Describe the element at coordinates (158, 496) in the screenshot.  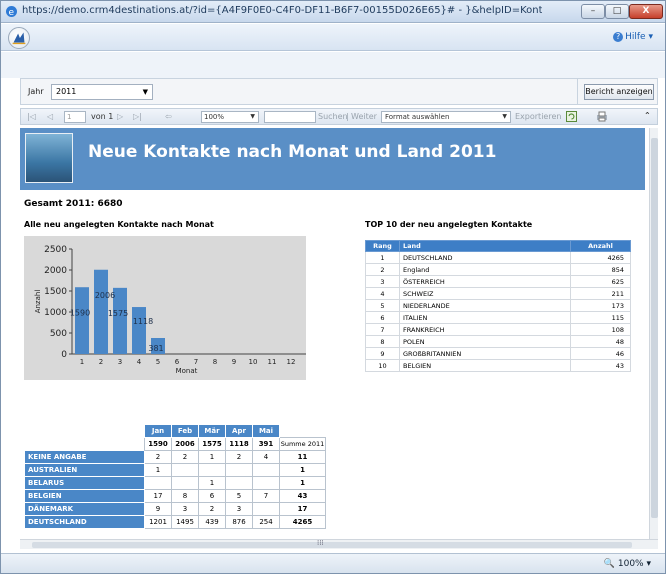
I see `month-value: 17` at that location.